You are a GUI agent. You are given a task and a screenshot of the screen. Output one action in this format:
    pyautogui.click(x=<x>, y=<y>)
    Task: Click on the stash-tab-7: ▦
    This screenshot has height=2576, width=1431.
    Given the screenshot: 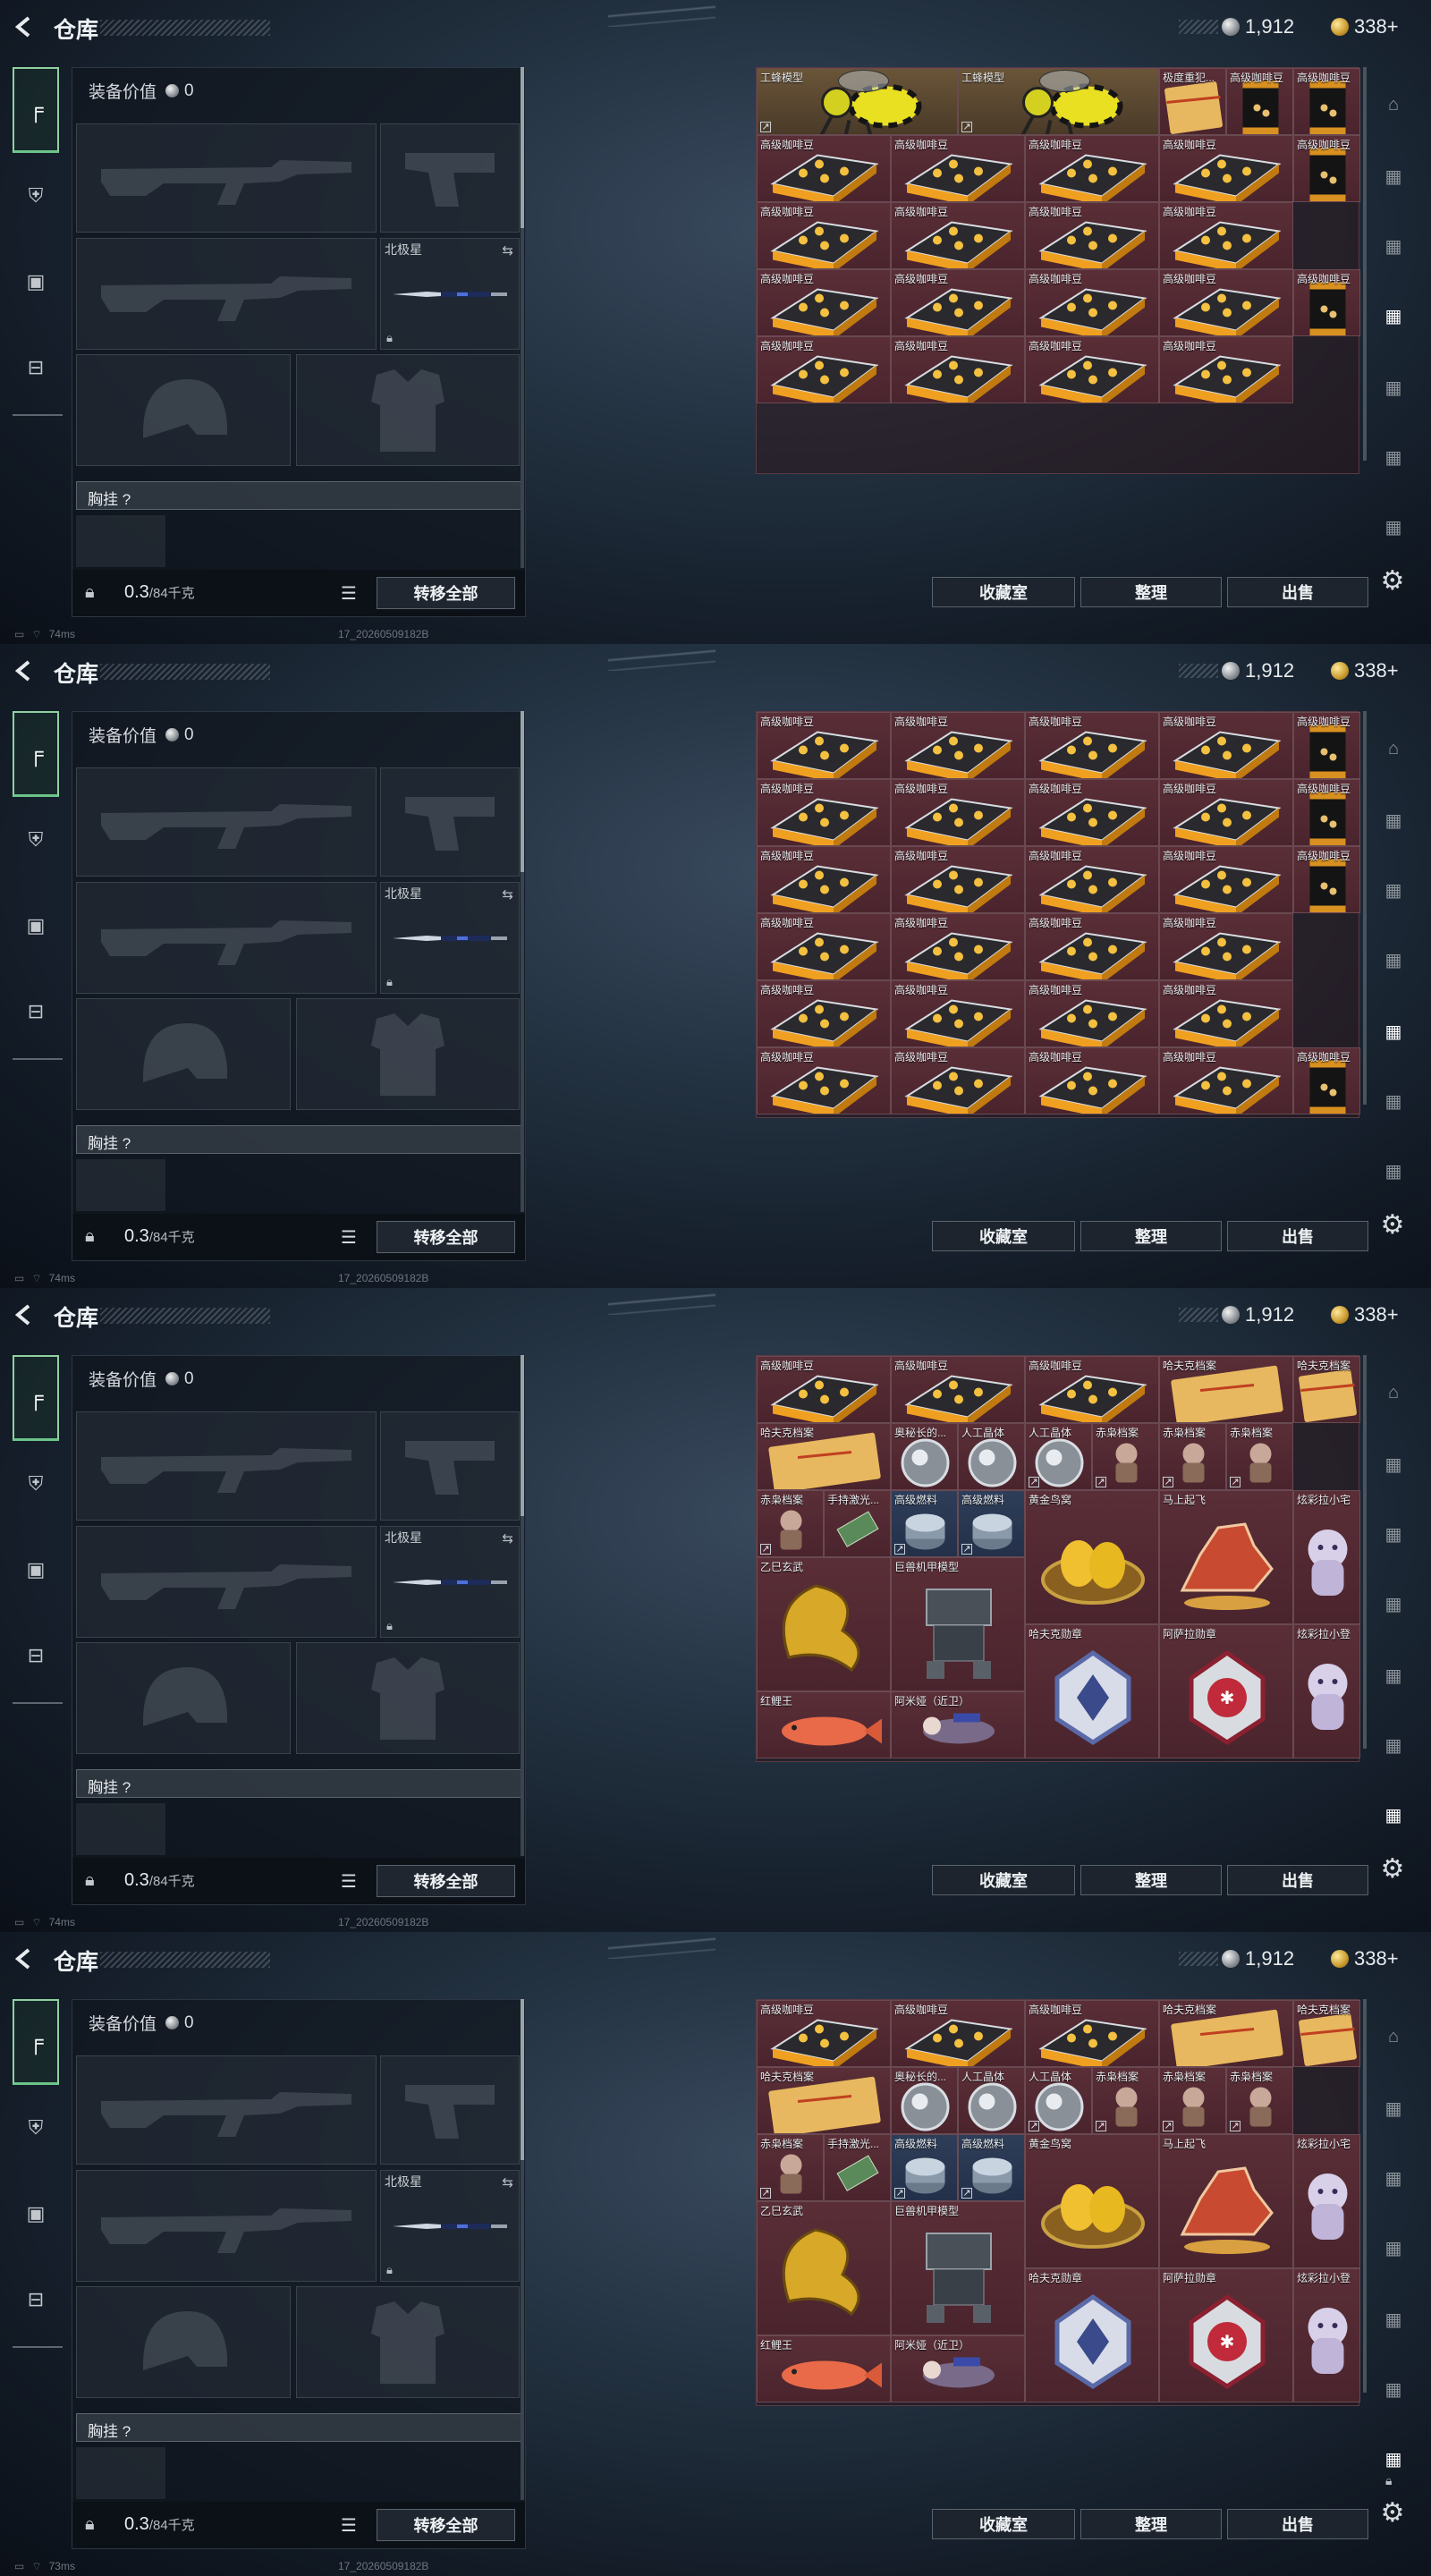 What is the action you would take?
    pyautogui.click(x=1394, y=527)
    